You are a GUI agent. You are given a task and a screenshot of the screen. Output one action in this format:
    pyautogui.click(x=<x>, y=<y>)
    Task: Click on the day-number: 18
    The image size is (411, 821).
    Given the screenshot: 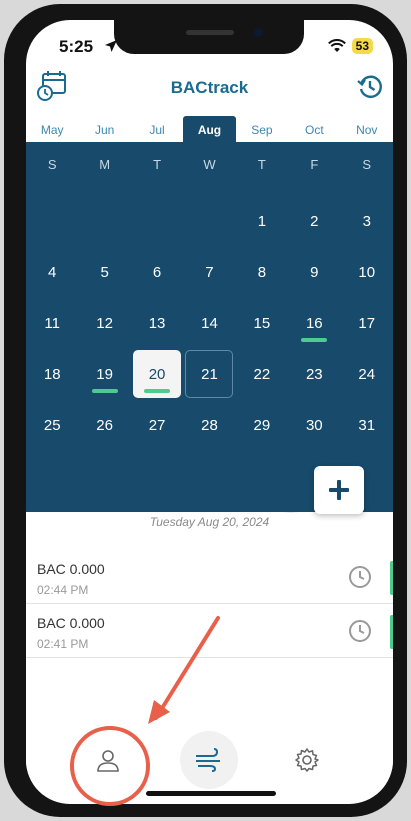 What is the action you would take?
    pyautogui.click(x=52, y=374)
    